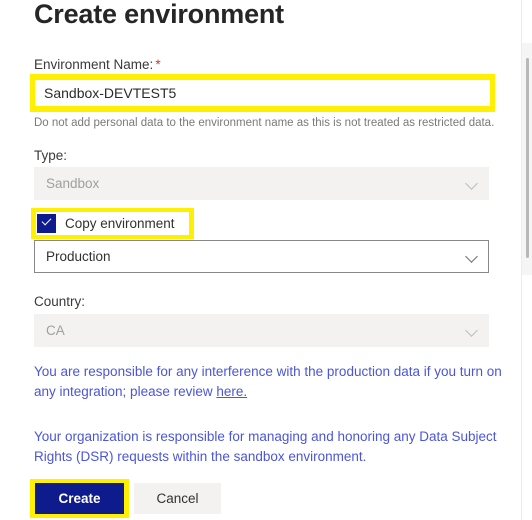 This screenshot has width=532, height=520. I want to click on country-label: Country:, so click(60, 301).